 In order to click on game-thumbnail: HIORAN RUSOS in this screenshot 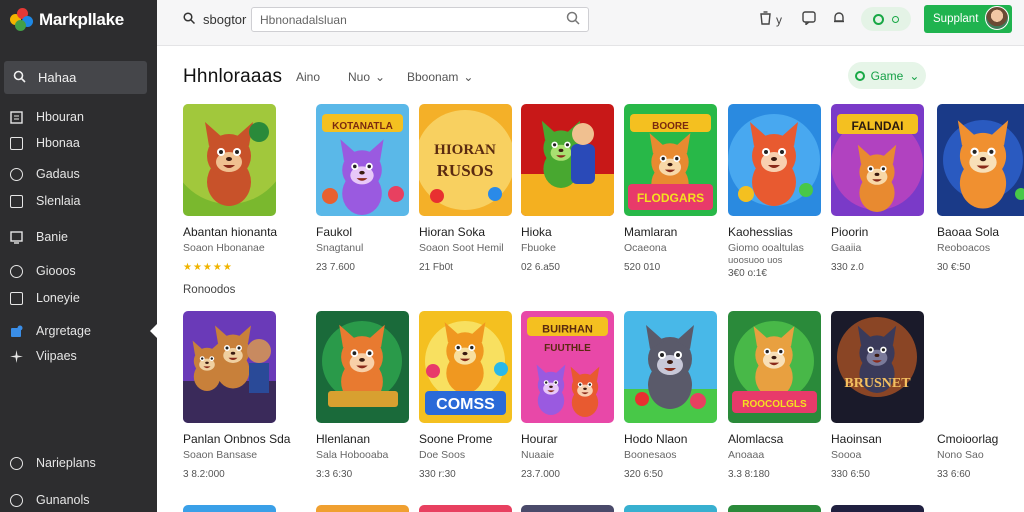, I will do `click(465, 160)`.